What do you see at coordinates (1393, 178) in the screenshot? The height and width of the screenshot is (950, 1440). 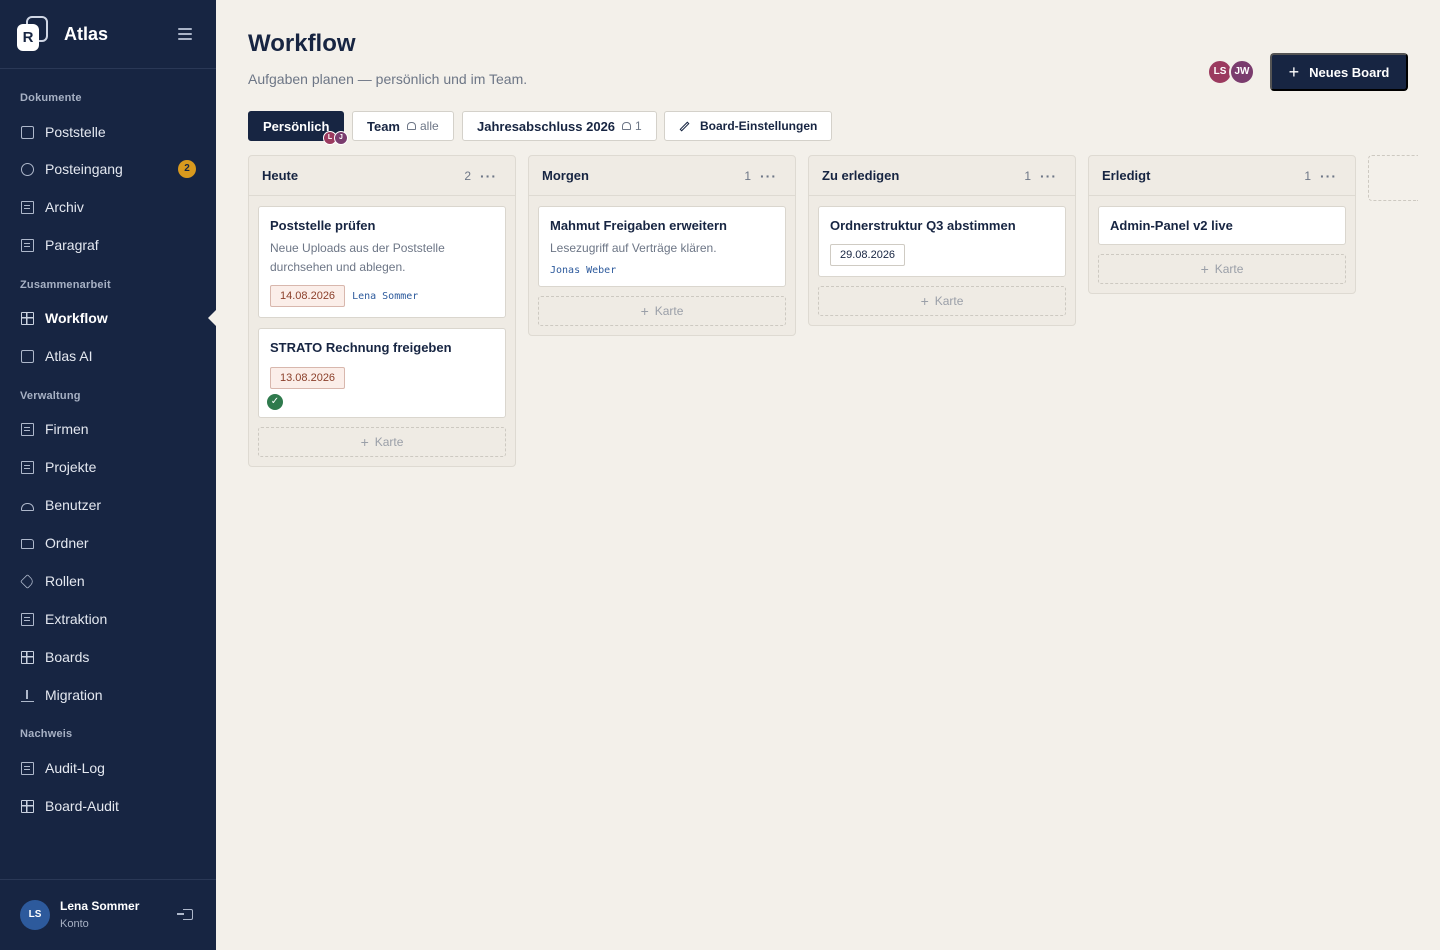 I see `add-column-placeholder` at bounding box center [1393, 178].